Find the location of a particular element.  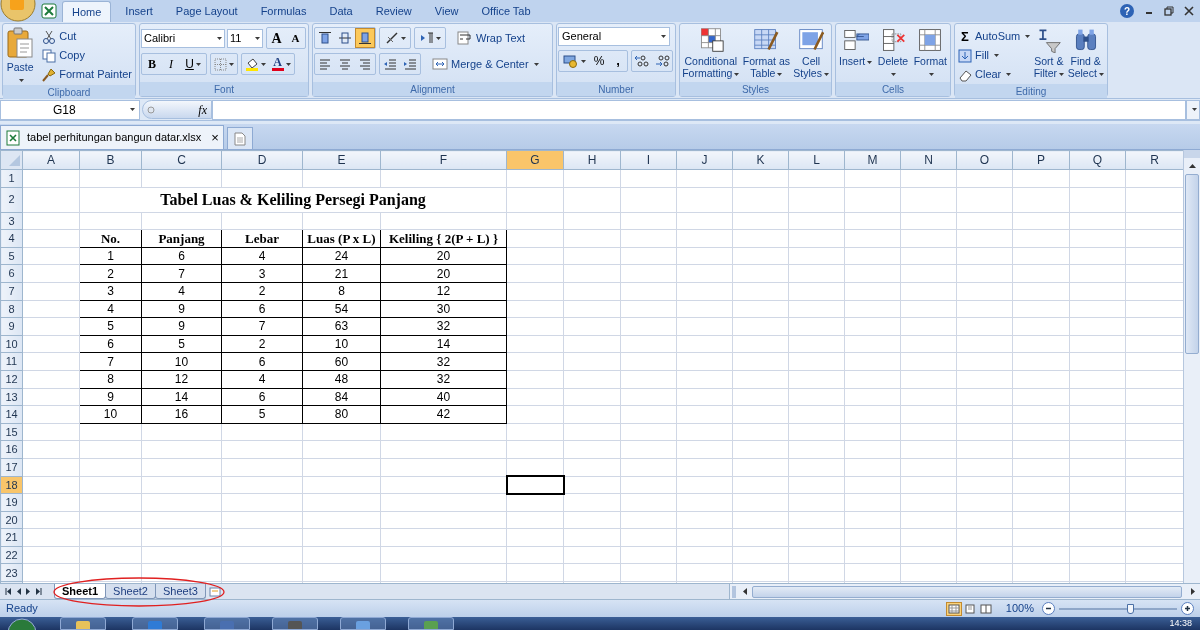

insert-sheet-button is located at coordinates (214, 591).